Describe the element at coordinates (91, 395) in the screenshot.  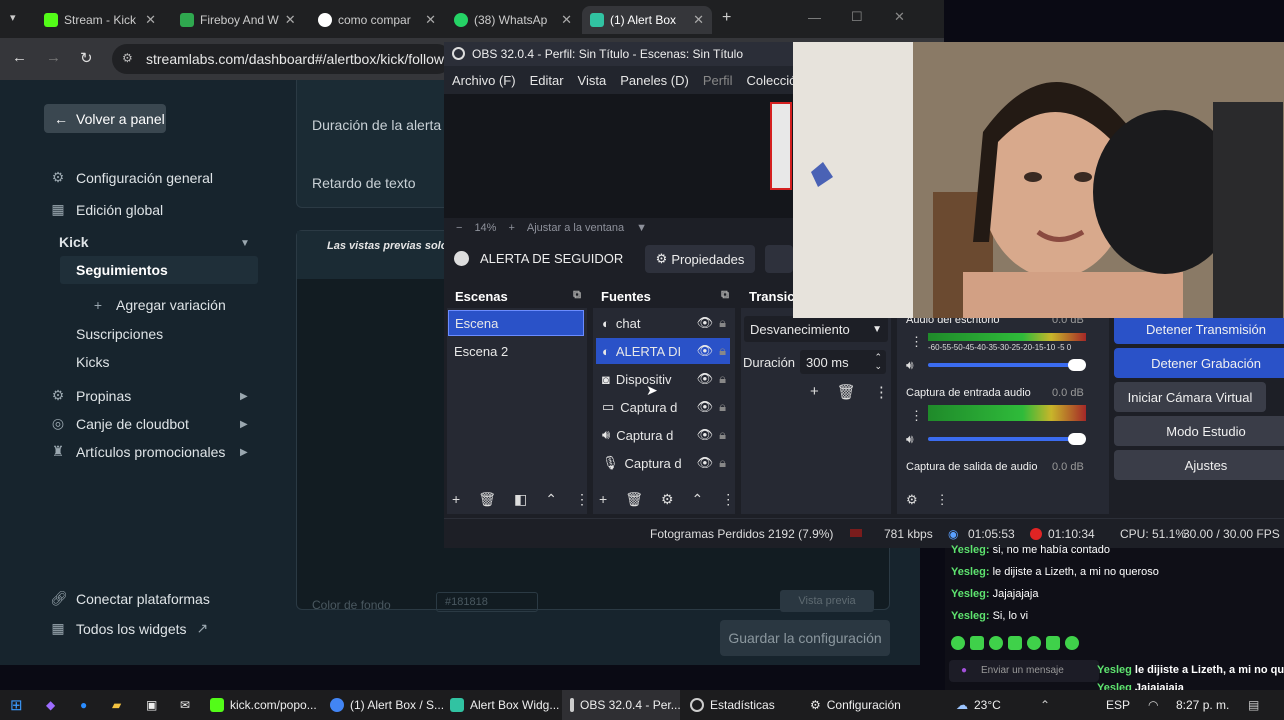
I see `nav-tips: ⚙ Propinas` at that location.